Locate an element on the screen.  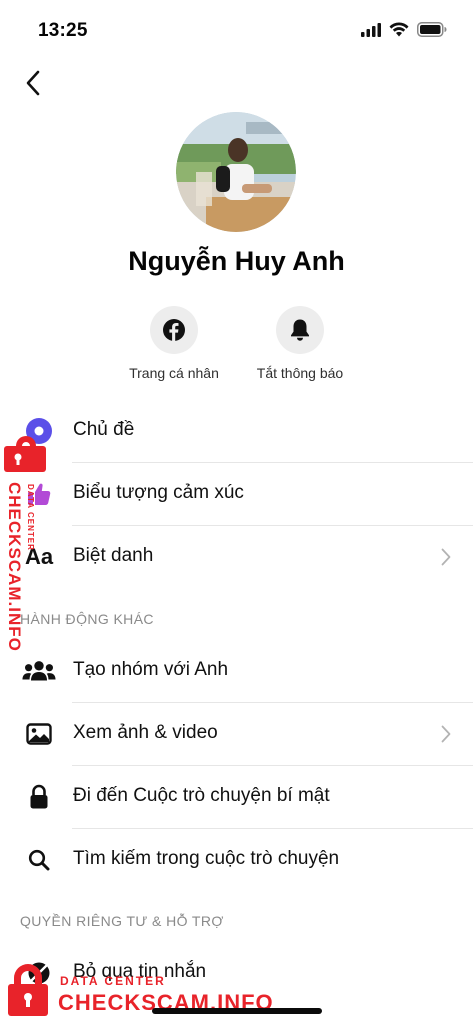
row-search-conversation: Tìm kiếm trong cuộc trò chuyện is located at coordinates (236, 860).